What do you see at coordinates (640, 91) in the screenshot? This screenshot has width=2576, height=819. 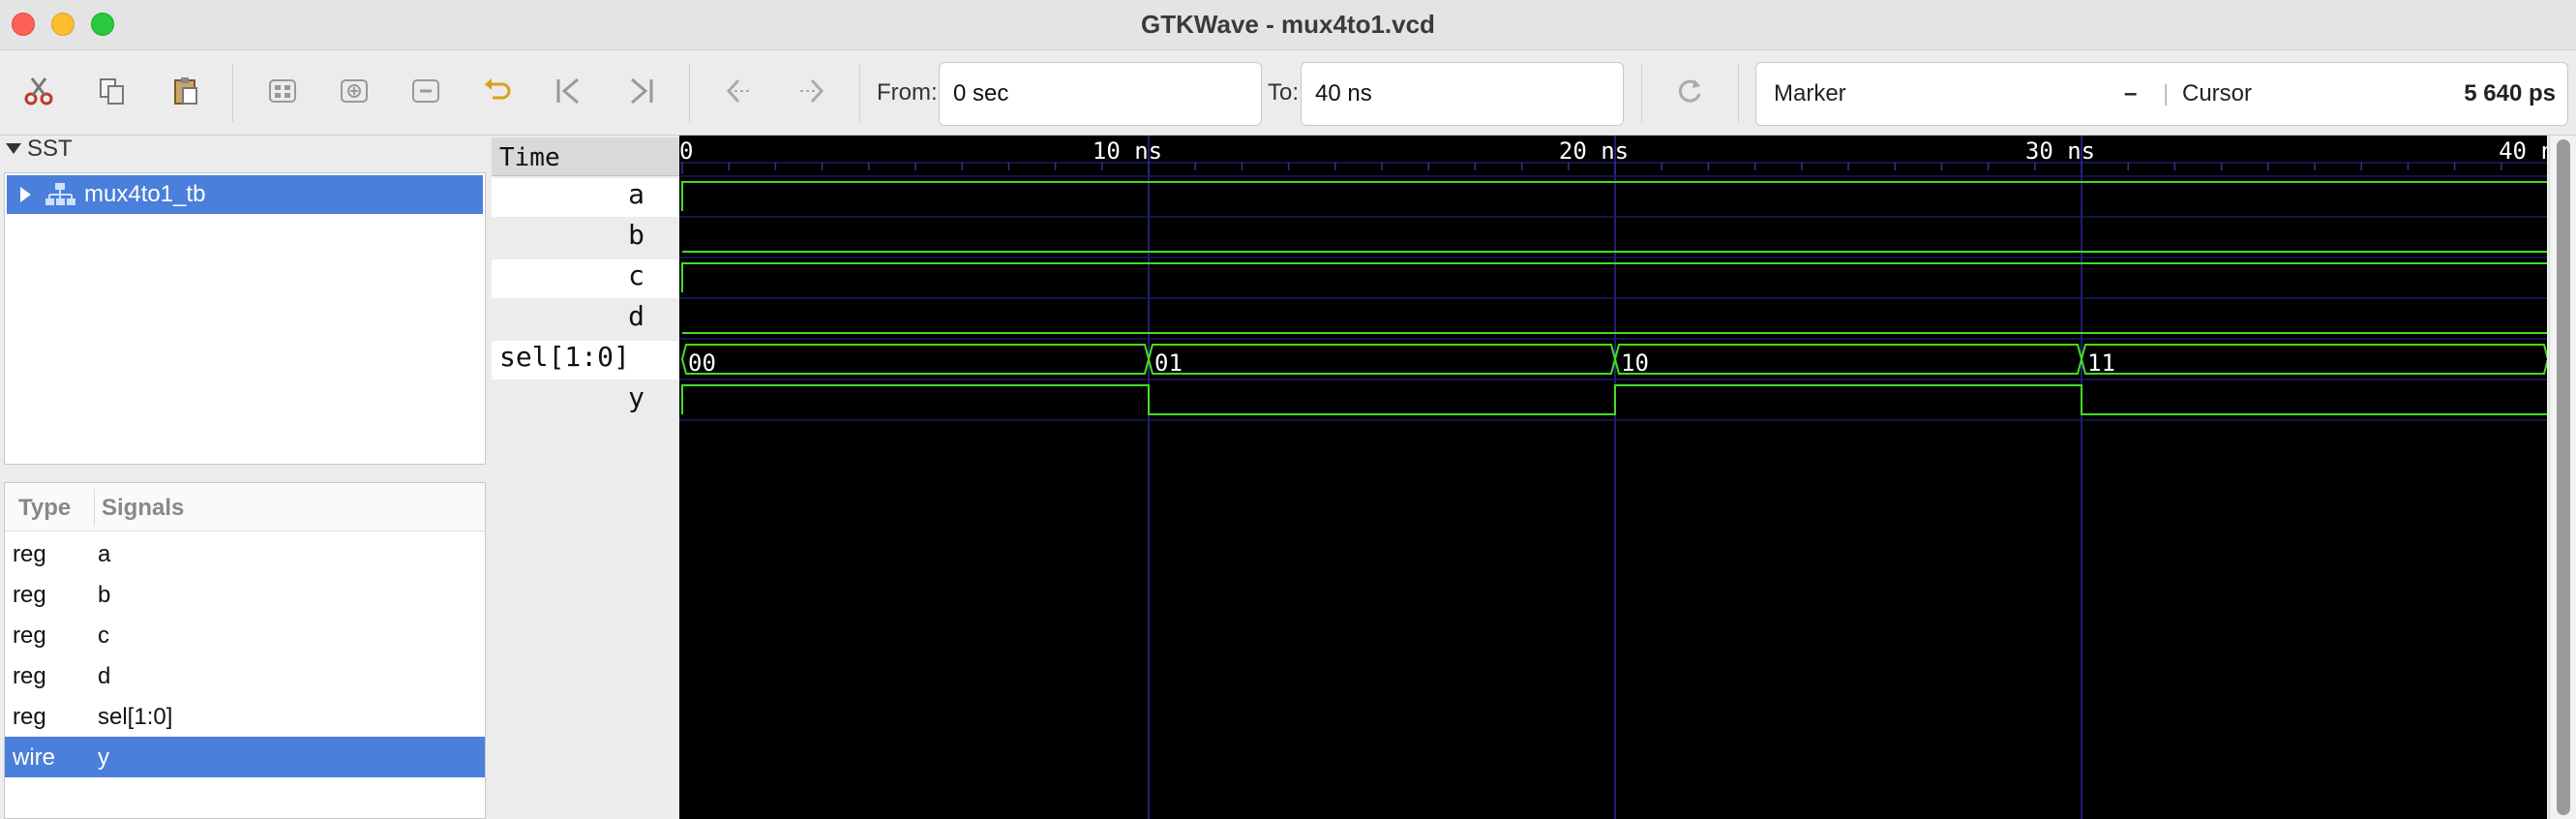 I see `go-end-icon` at bounding box center [640, 91].